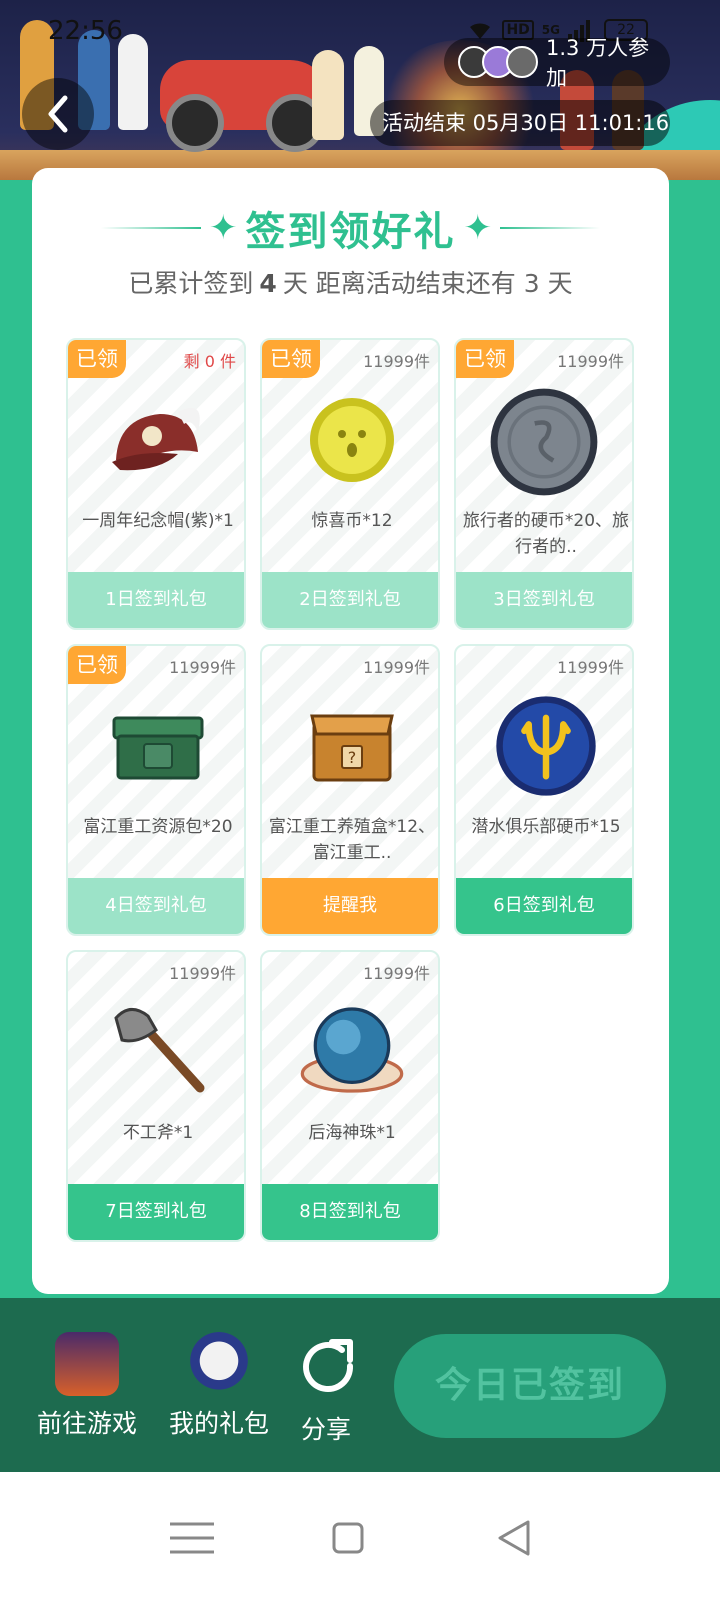  What do you see at coordinates (546, 746) in the screenshot?
I see `trident-coin-icon` at bounding box center [546, 746].